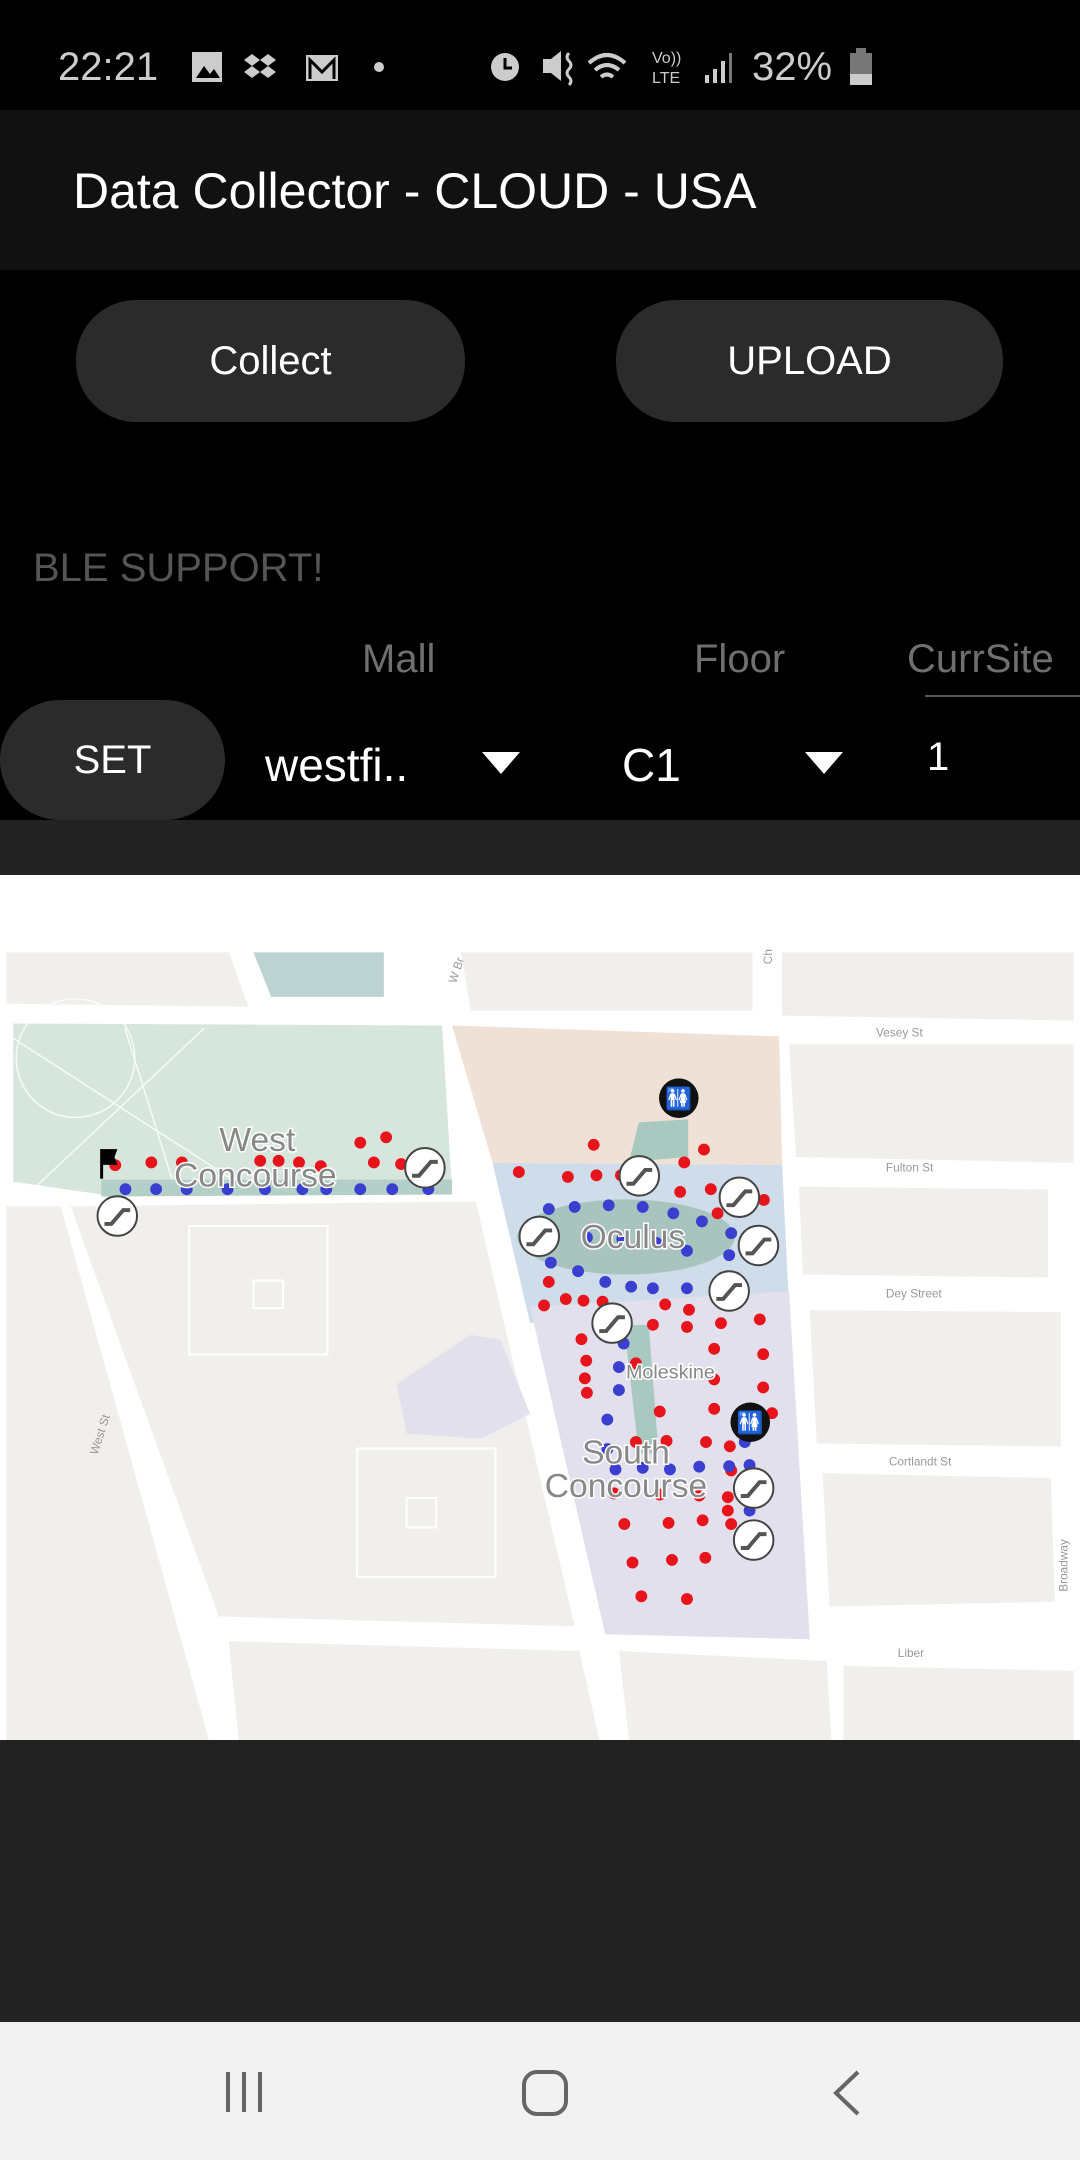 The width and height of the screenshot is (1080, 2160). What do you see at coordinates (260, 66) in the screenshot?
I see `dropbox-icon` at bounding box center [260, 66].